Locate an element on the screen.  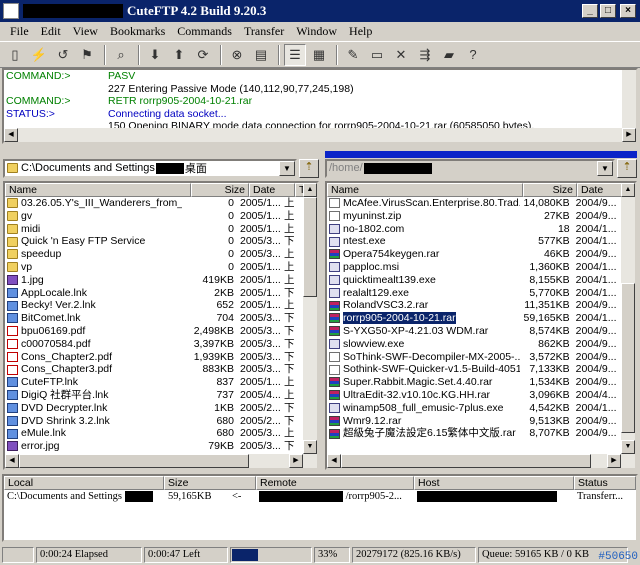
download-icon: ⬇ is located at coordinates (155, 55).